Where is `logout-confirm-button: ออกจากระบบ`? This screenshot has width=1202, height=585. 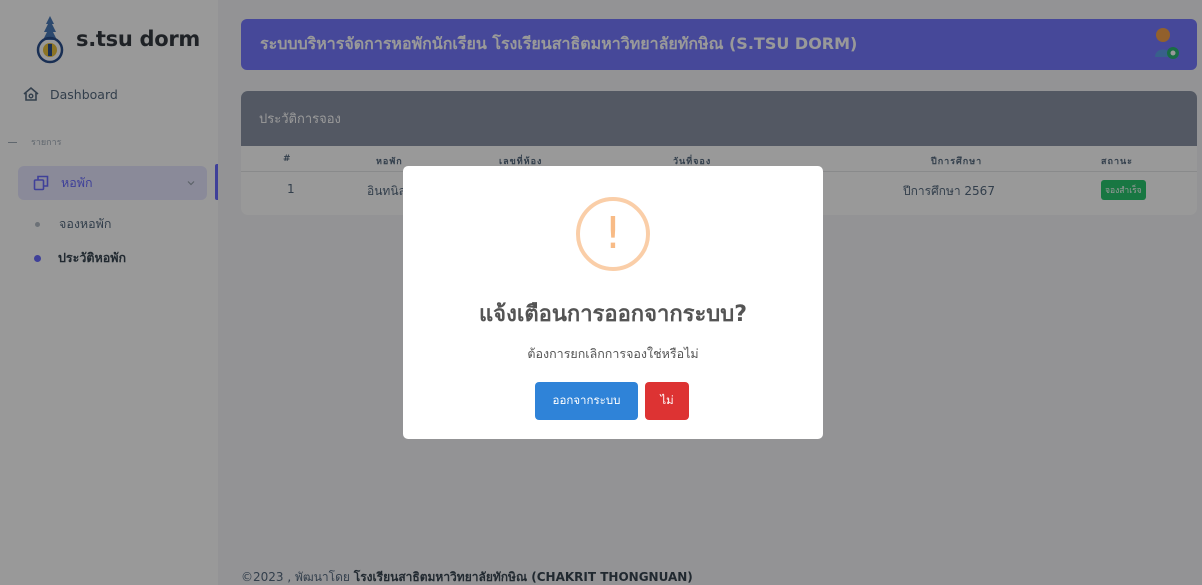 logout-confirm-button: ออกจากระบบ is located at coordinates (586, 401).